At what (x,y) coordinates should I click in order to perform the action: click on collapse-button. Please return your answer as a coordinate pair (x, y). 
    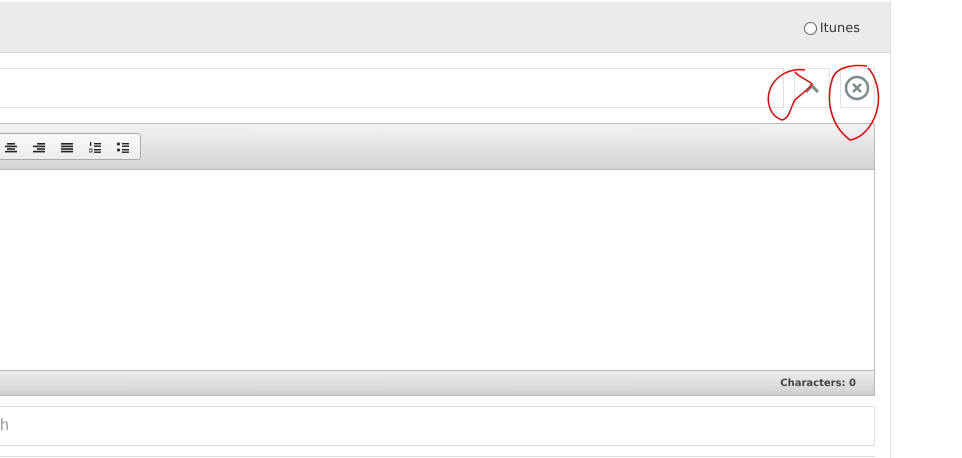
    Looking at the image, I should click on (812, 88).